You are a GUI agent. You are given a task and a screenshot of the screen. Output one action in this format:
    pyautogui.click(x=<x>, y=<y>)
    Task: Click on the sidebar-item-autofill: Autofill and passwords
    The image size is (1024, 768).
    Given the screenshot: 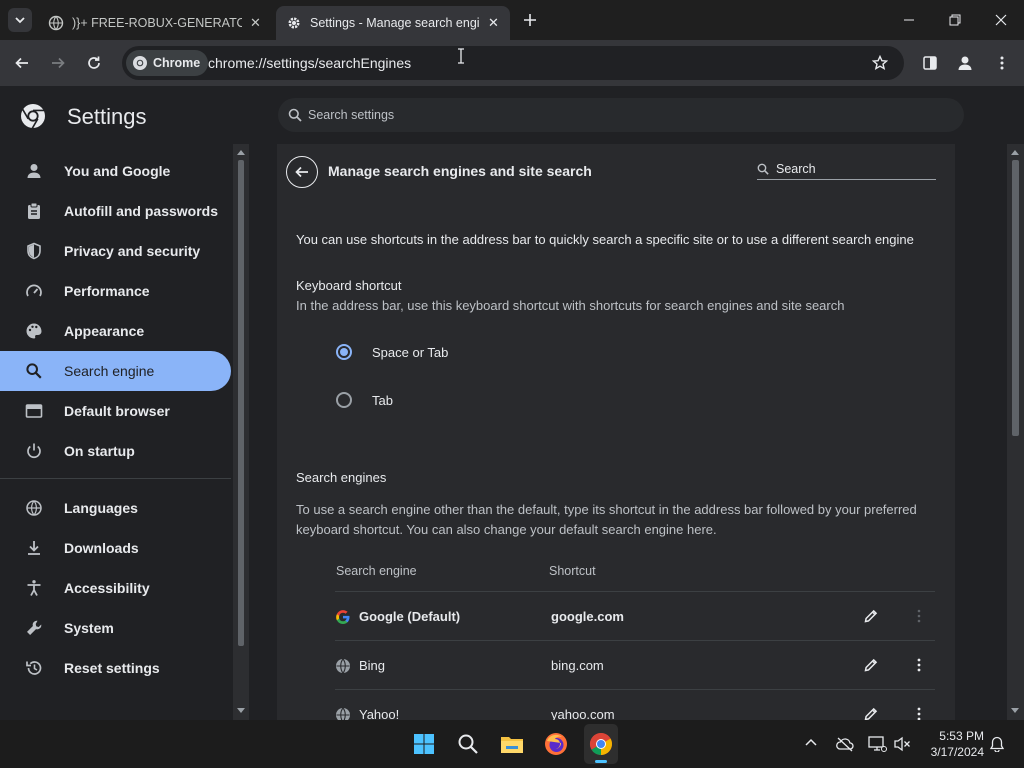 What is the action you would take?
    pyautogui.click(x=115, y=211)
    